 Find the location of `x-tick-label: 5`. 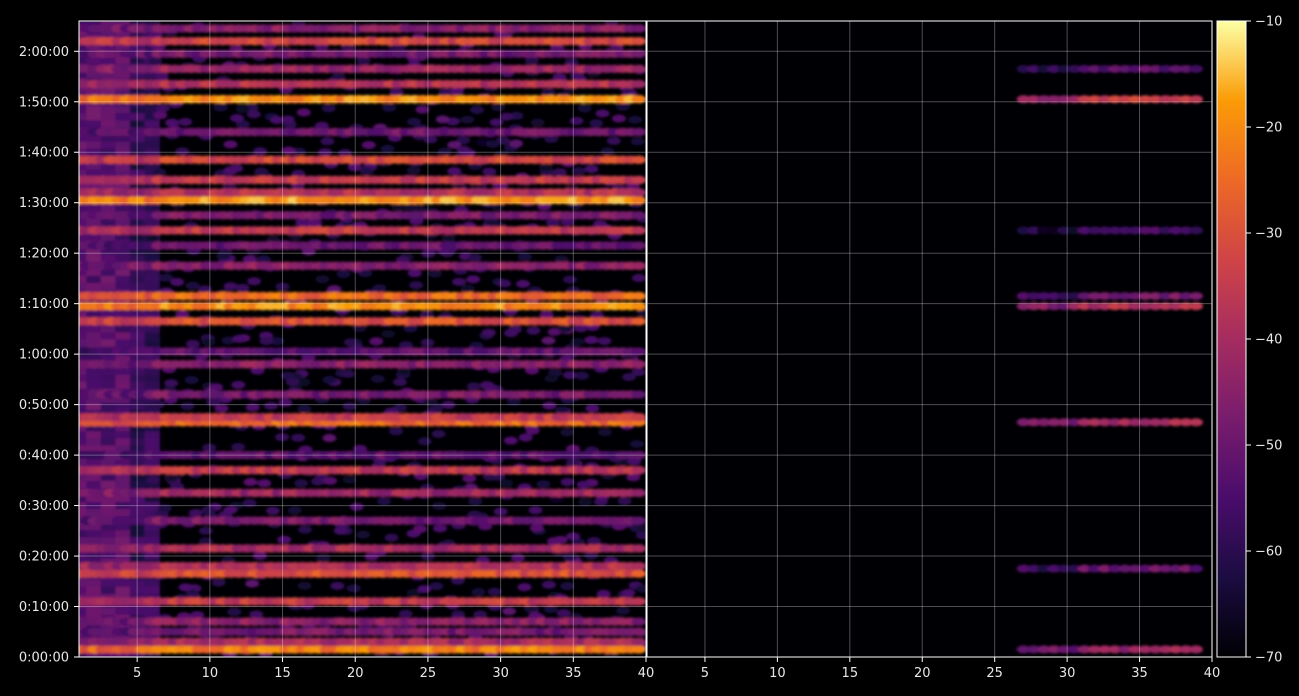

x-tick-label: 5 is located at coordinates (137, 673).